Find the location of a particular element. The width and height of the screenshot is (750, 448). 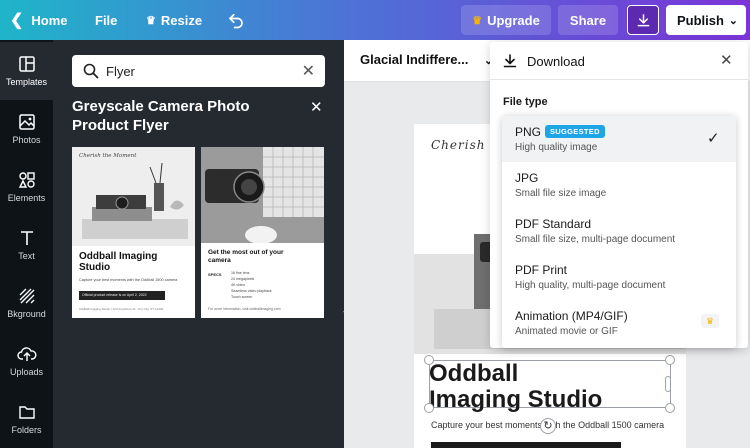

camera-keyboard-photo is located at coordinates (262, 195).